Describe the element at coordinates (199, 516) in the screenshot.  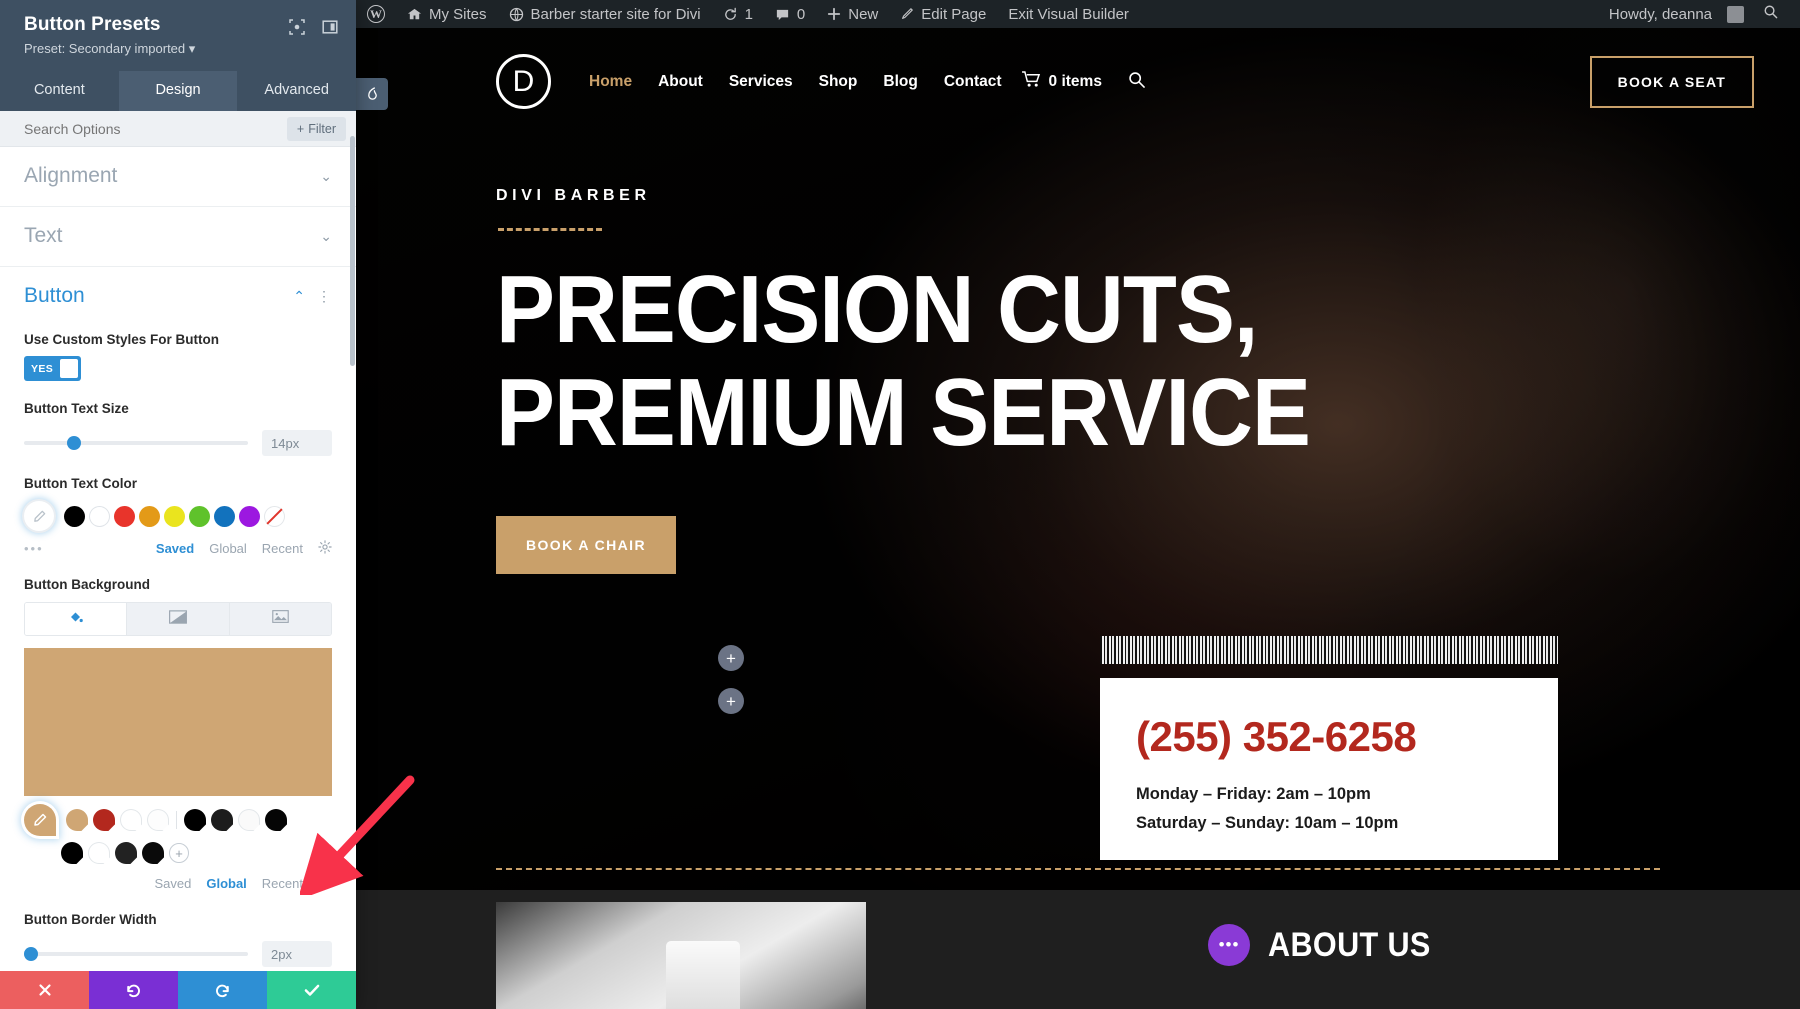
I see `swatch-green` at that location.